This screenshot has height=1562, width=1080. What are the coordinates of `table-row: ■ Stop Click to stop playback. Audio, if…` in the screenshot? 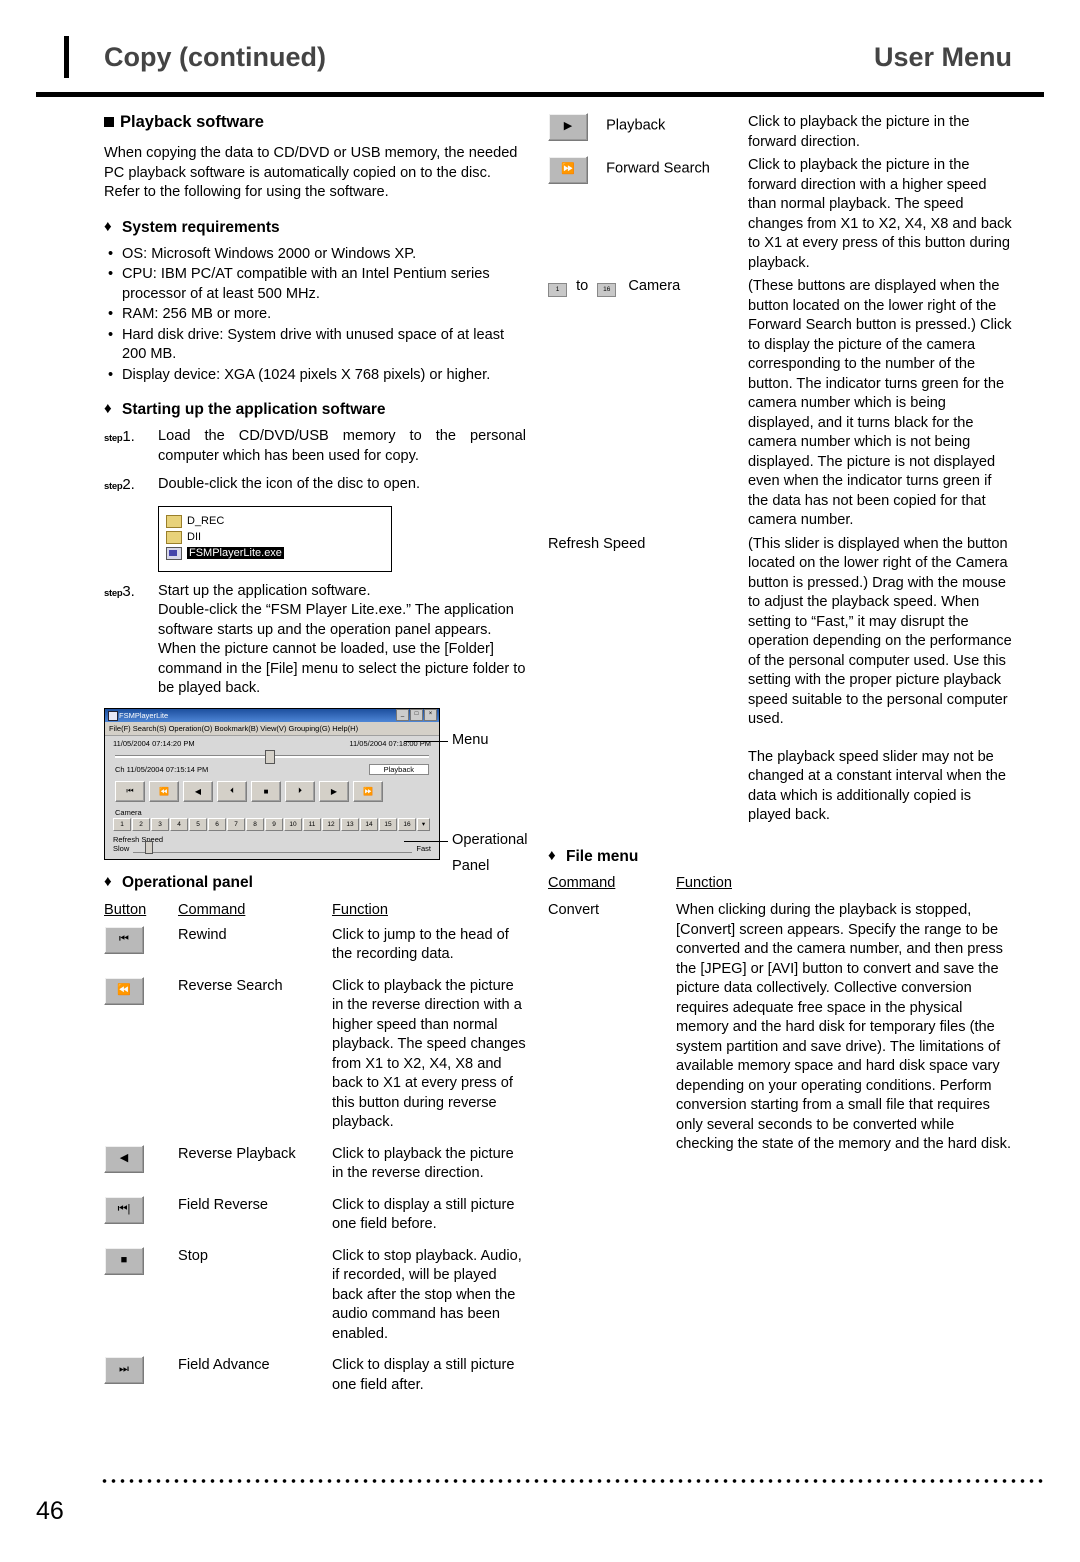 It's located at (315, 1299).